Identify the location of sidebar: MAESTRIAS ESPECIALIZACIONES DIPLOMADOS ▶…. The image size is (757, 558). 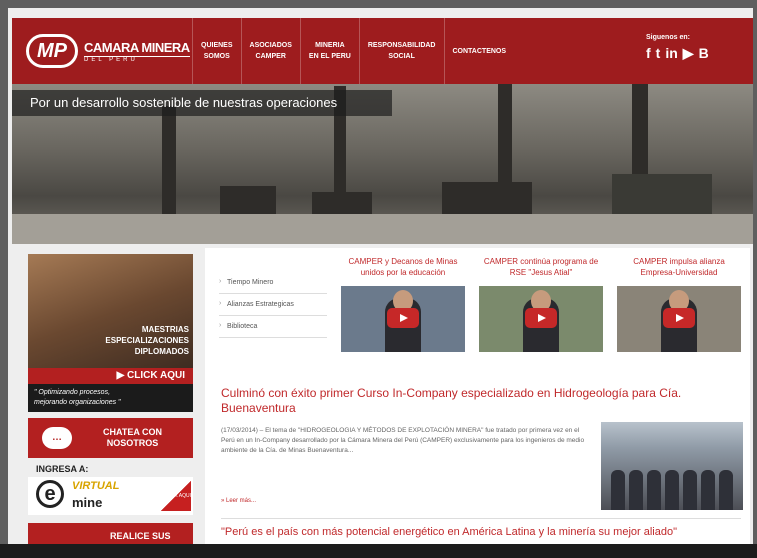
(110, 404).